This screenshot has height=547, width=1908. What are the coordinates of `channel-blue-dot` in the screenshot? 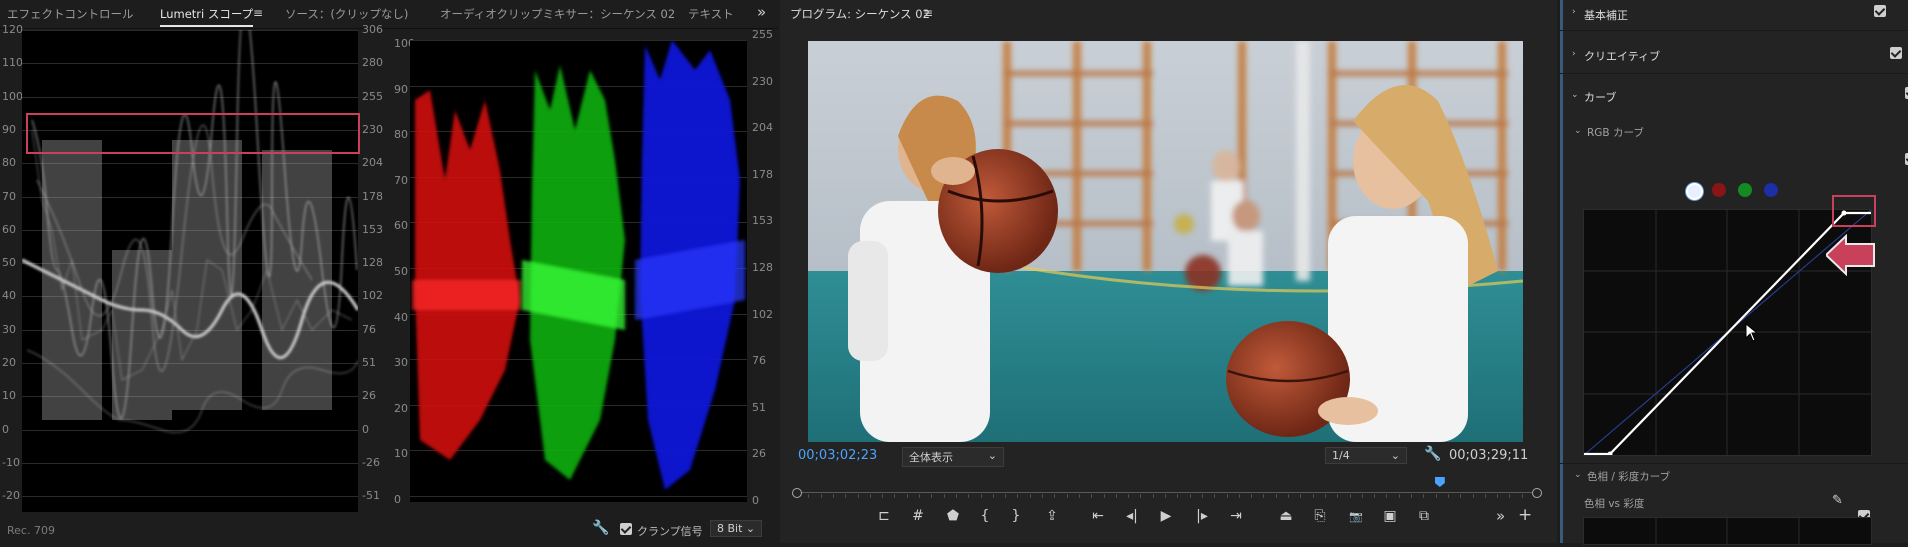 It's located at (1771, 190).